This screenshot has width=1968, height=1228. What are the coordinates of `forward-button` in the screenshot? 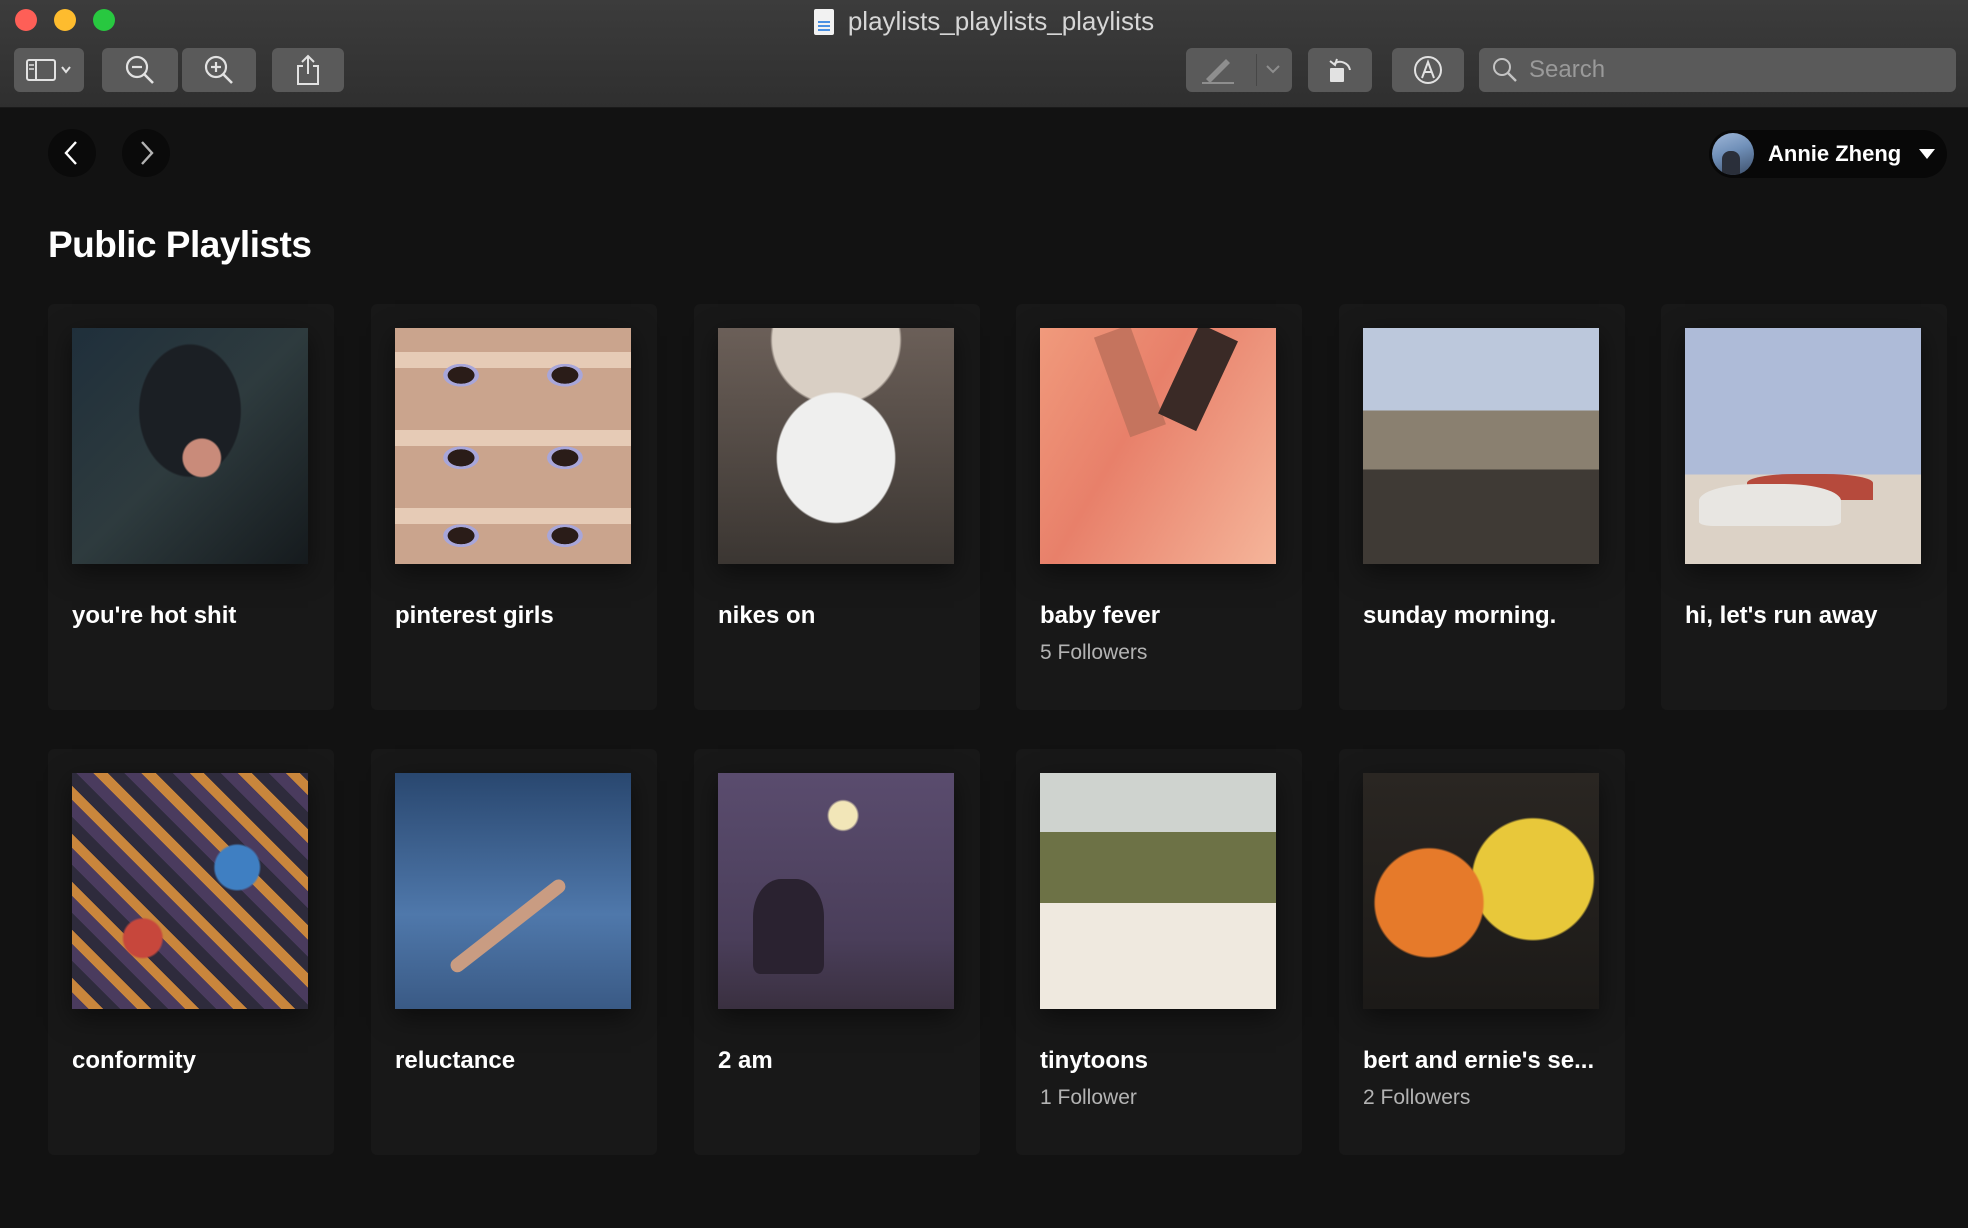 It's located at (146, 153).